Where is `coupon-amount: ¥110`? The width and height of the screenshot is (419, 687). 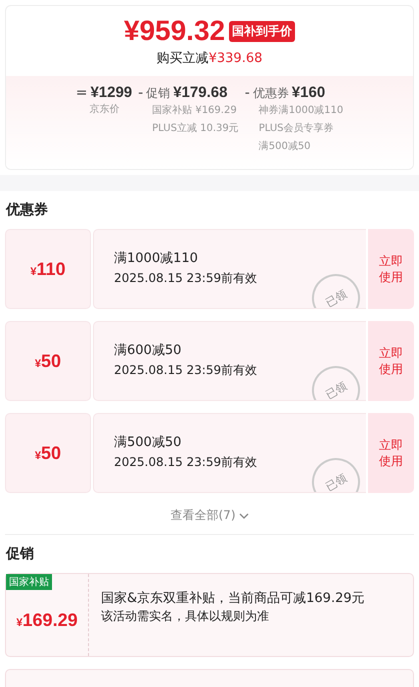
coupon-amount: ¥110 is located at coordinates (48, 269).